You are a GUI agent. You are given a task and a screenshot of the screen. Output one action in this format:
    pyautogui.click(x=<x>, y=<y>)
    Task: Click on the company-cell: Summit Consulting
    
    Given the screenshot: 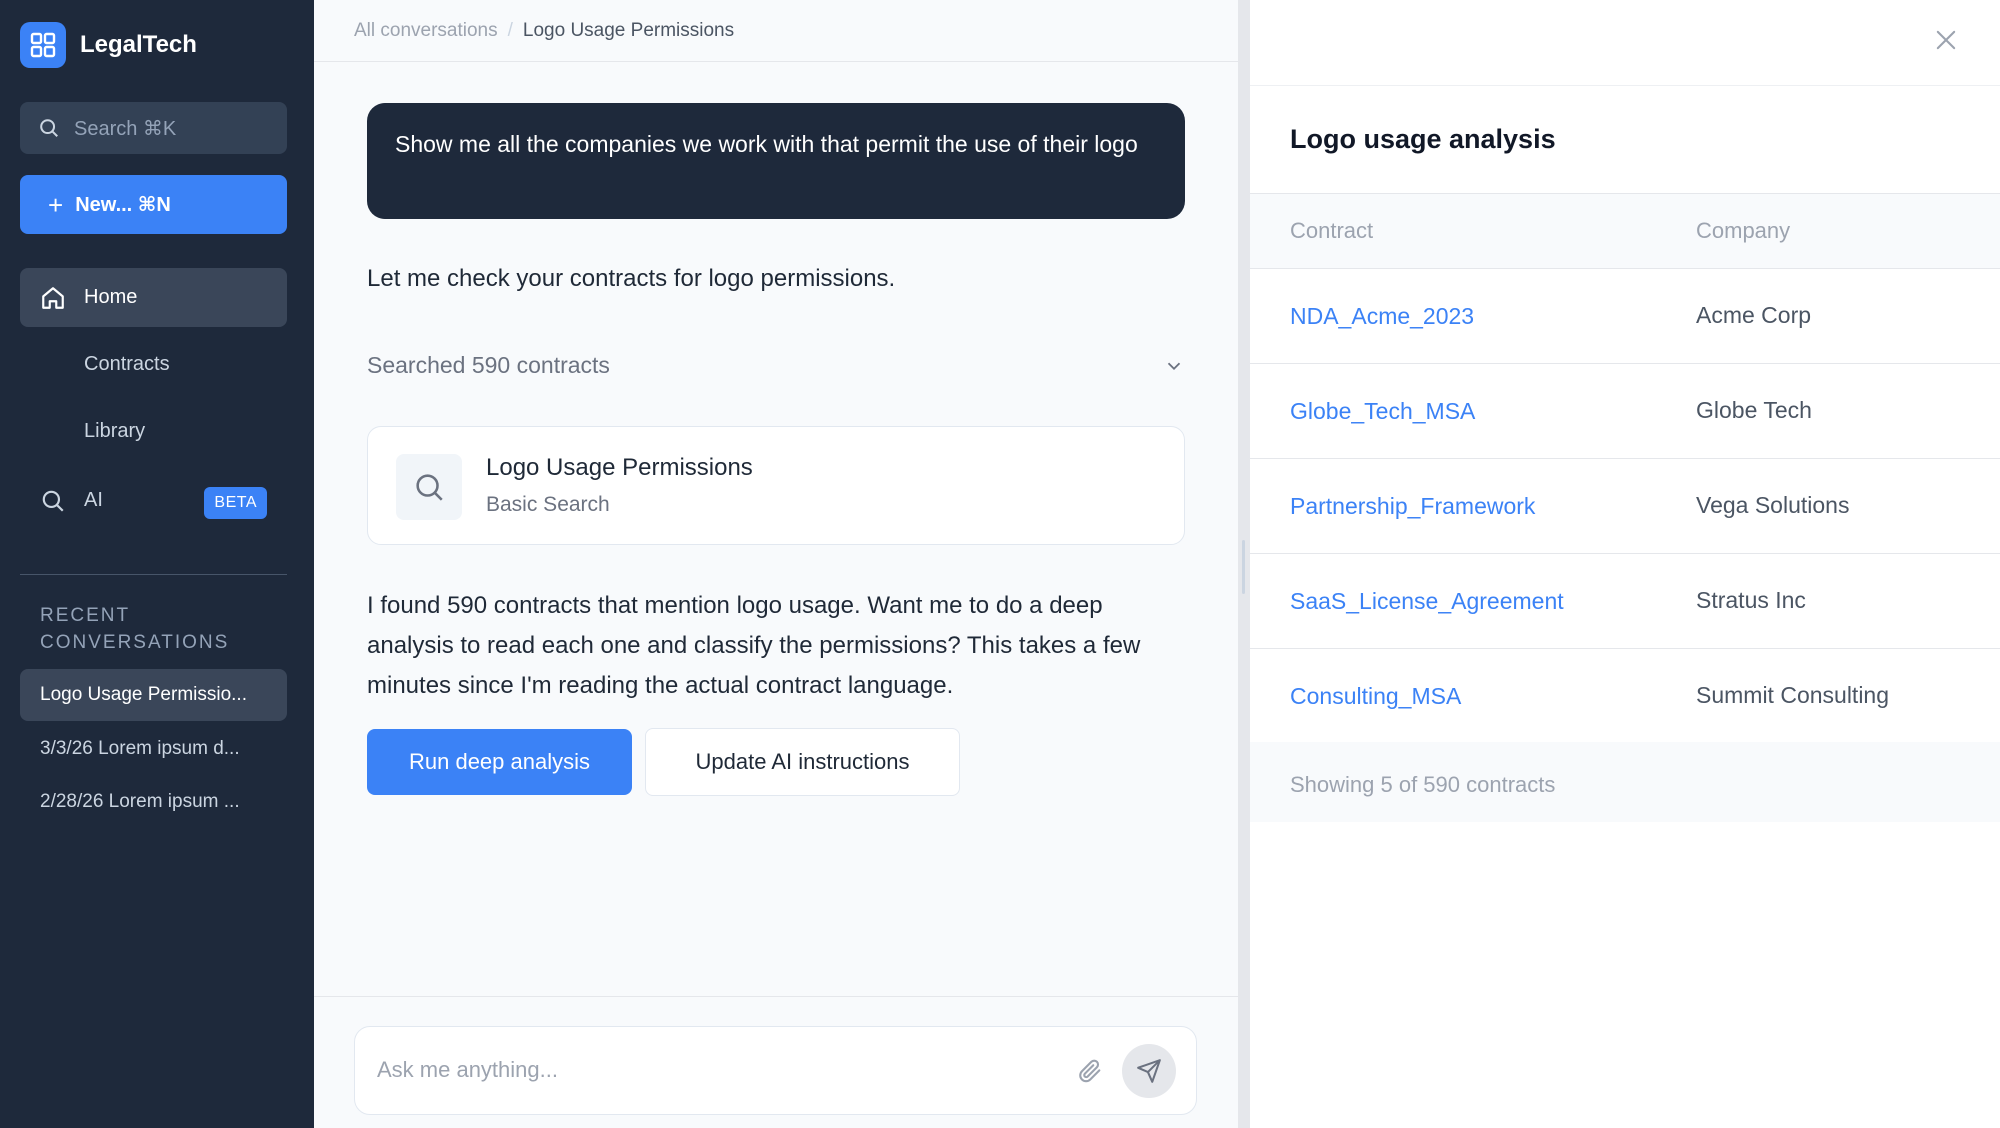 What is the action you would take?
    pyautogui.click(x=1793, y=695)
    